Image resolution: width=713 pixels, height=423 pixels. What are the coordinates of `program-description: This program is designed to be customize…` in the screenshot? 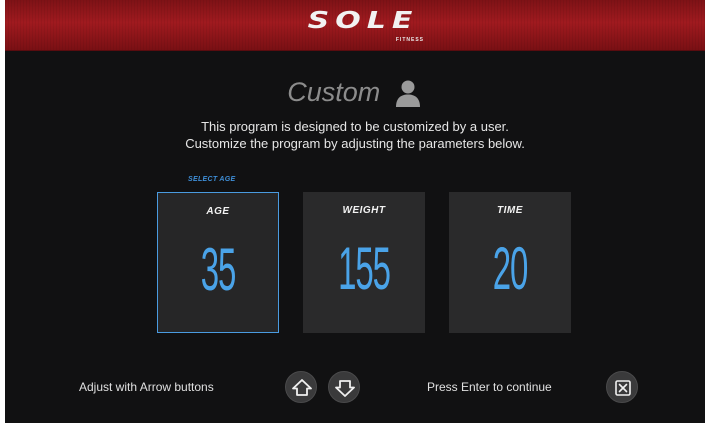 It's located at (355, 135).